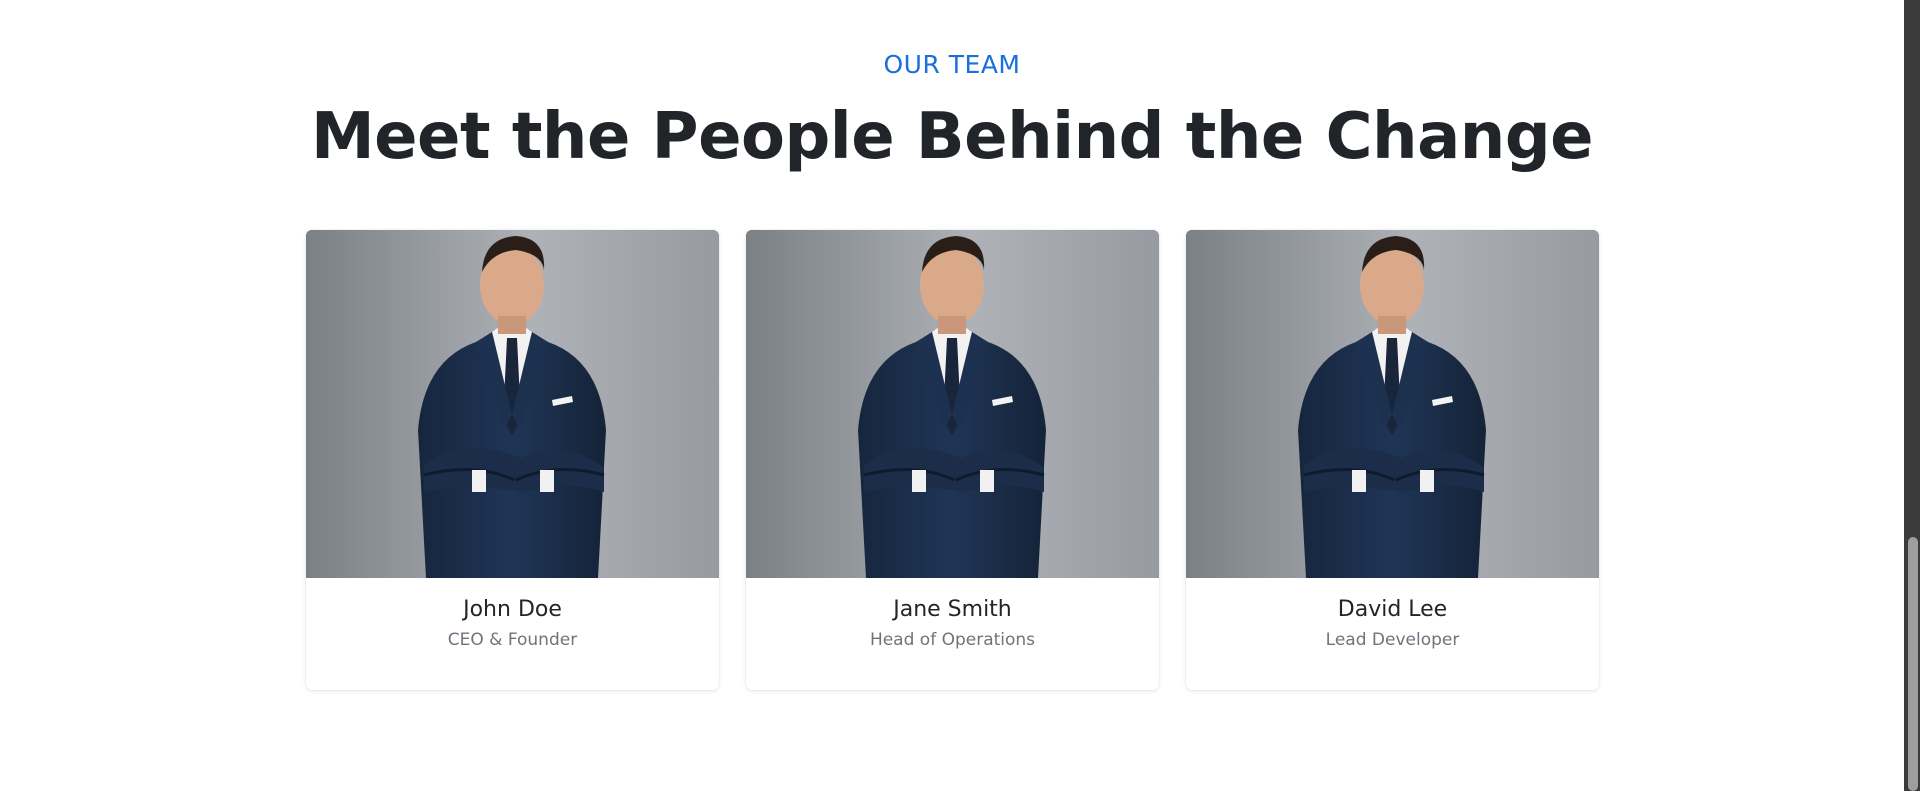 This screenshot has height=791, width=1920. I want to click on scrollbar-thumb, so click(1913, 664).